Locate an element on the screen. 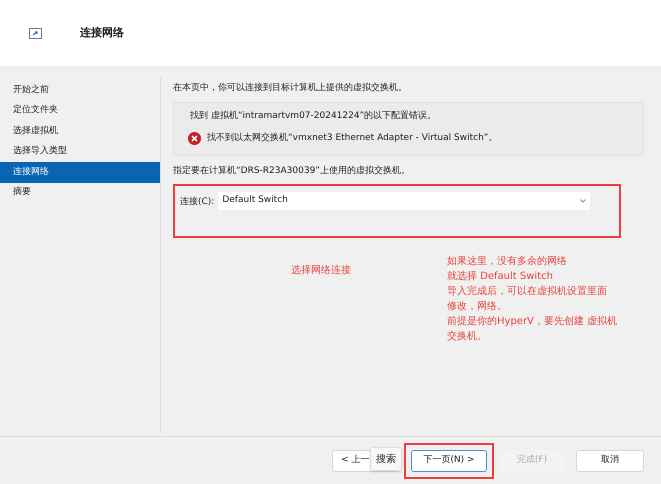  wizard-icon is located at coordinates (35, 33).